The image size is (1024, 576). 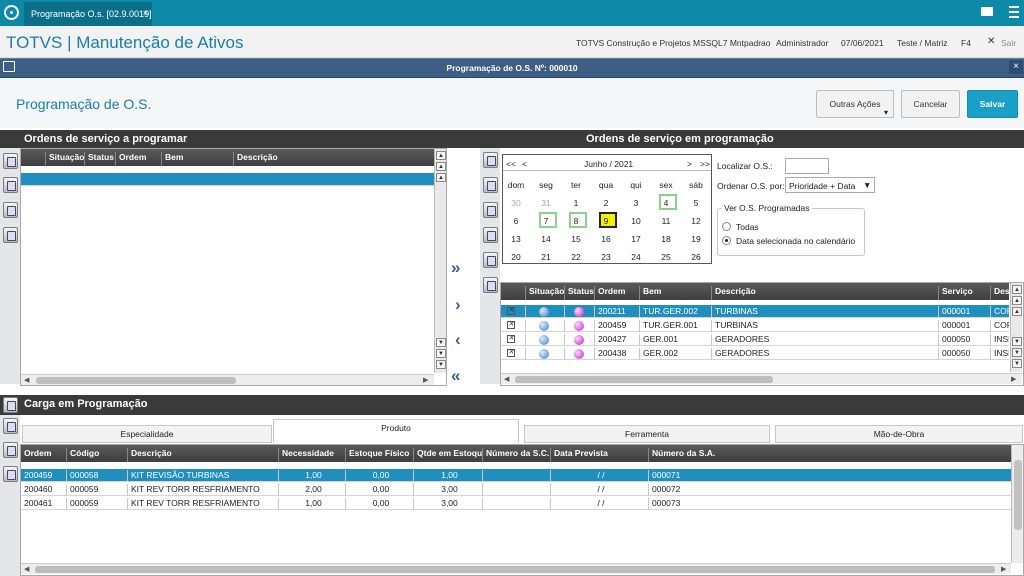 I want to click on calendar-day: 14, so click(x=546, y=239).